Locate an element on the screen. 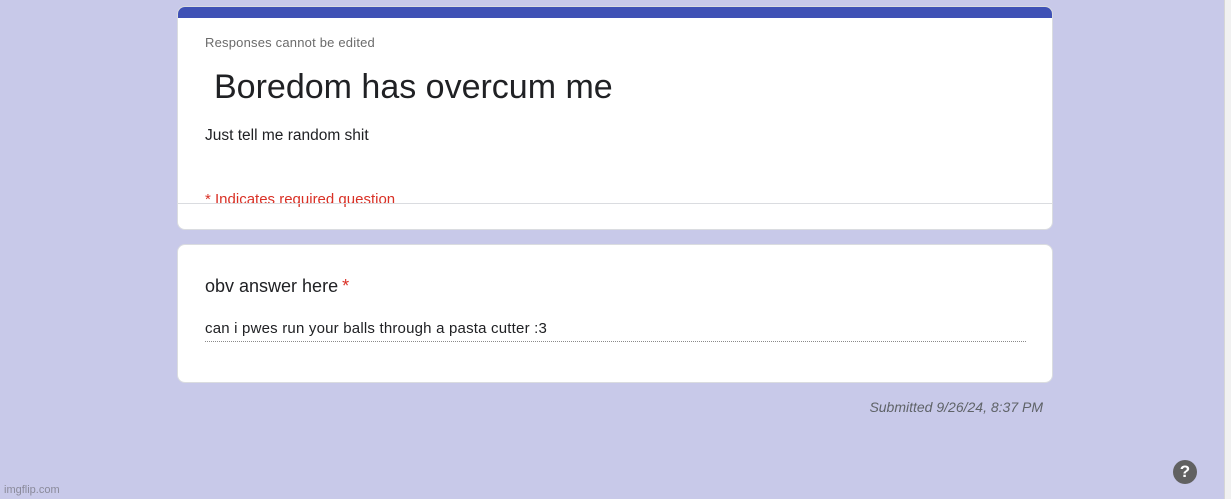 This screenshot has width=1231, height=499. imgflip-watermark: imgflip.com is located at coordinates (32, 490).